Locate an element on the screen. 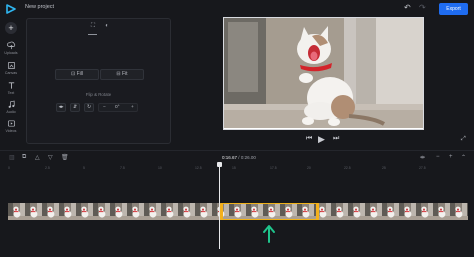 This screenshot has height=257, width=474. ruler-tick: 12.5 is located at coordinates (198, 168).